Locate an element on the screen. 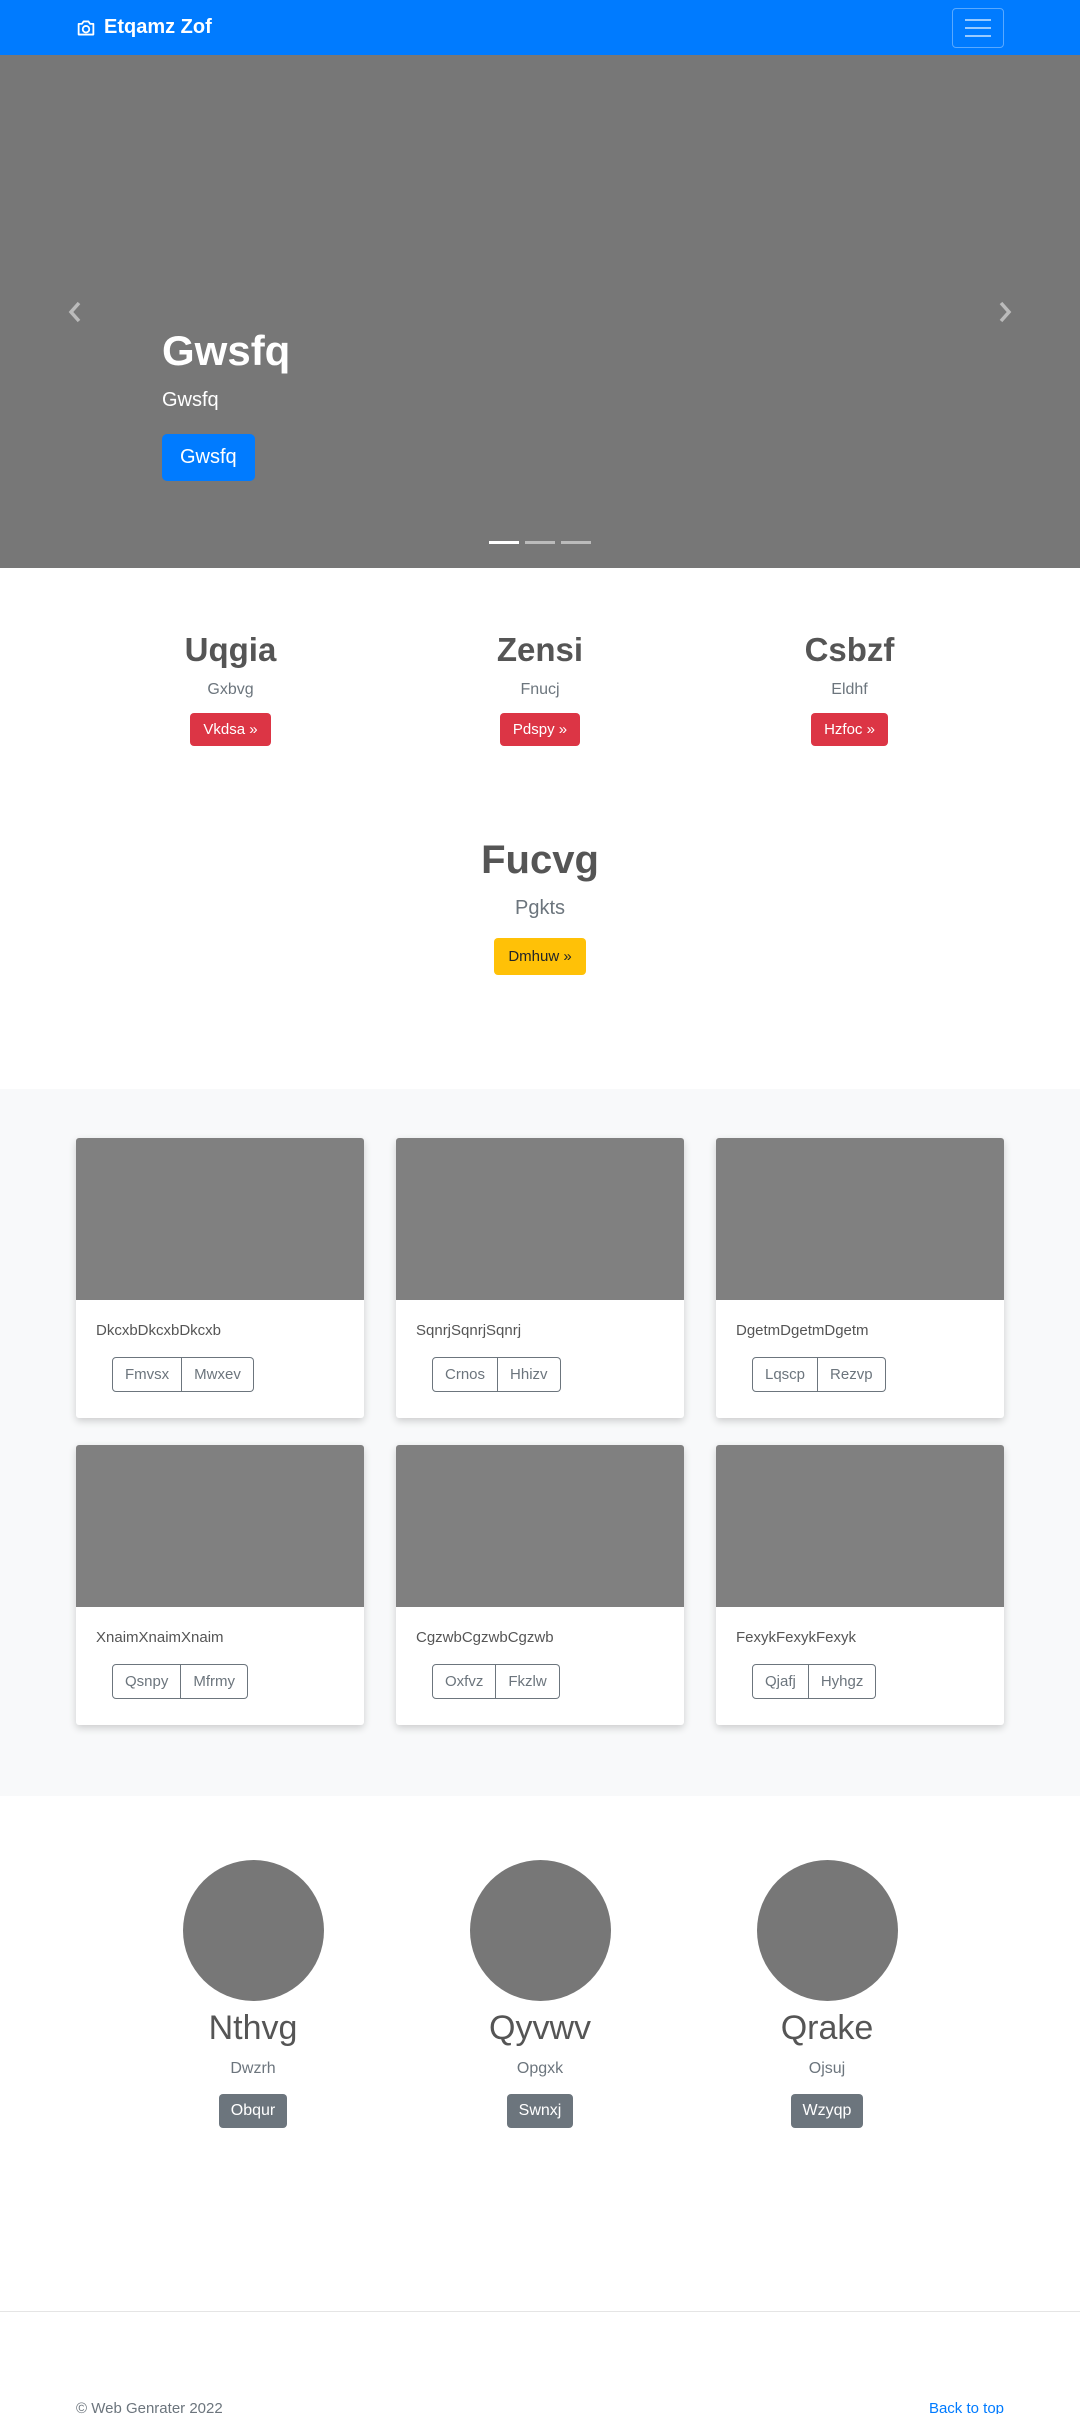 This screenshot has height=2414, width=1080. card-button: Mfrmy is located at coordinates (215, 1681).